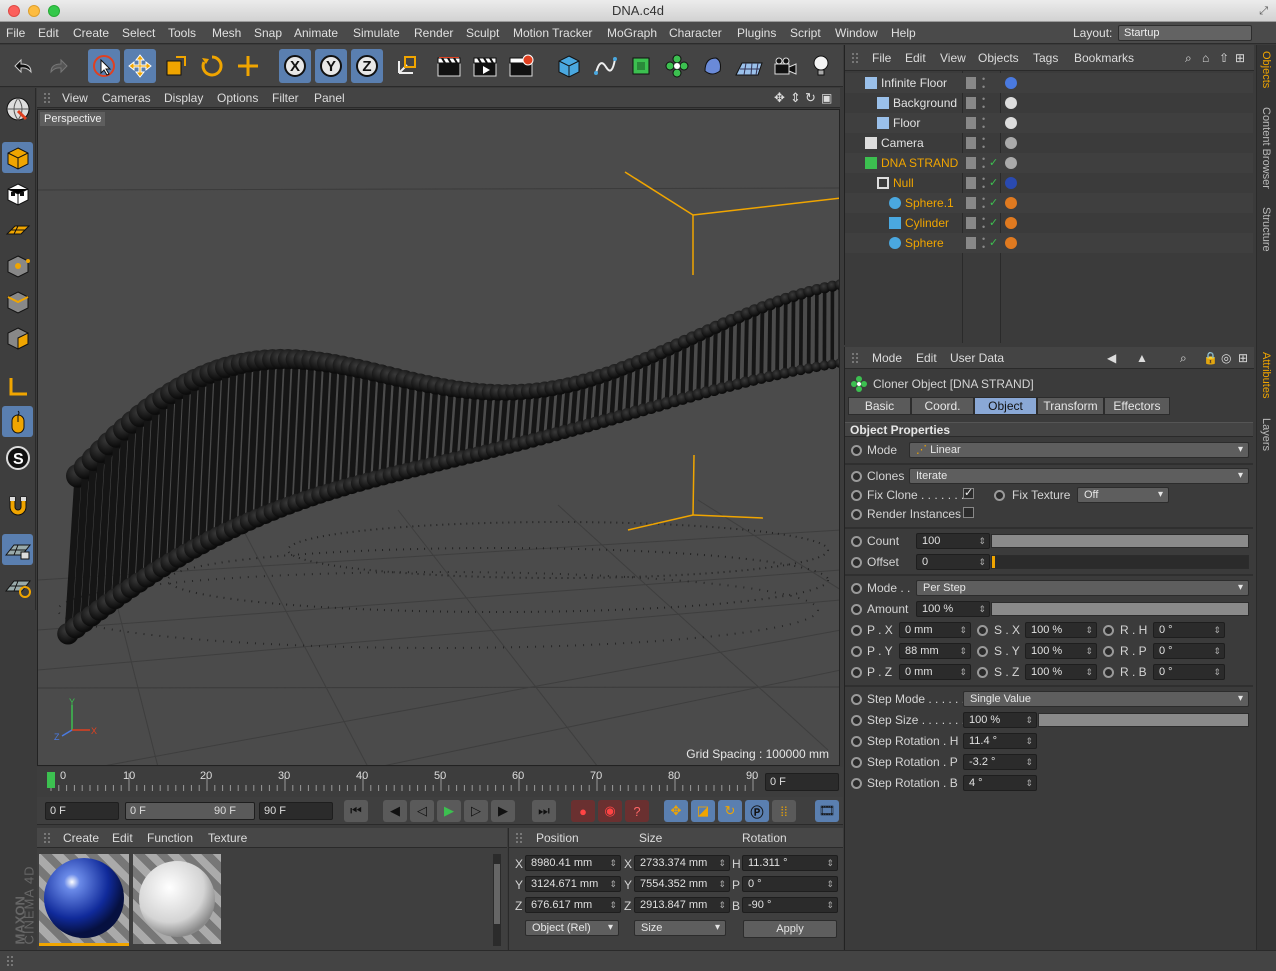  I want to click on key-parameter-button: Ⓟ, so click(757, 811).